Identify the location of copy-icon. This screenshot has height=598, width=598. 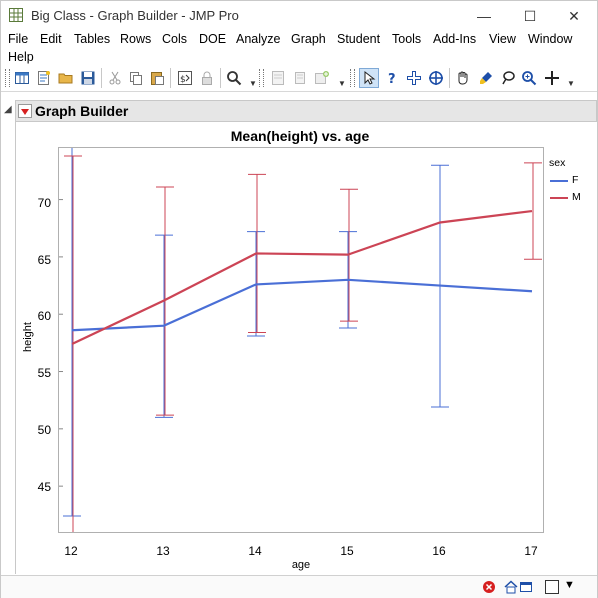
(136, 78).